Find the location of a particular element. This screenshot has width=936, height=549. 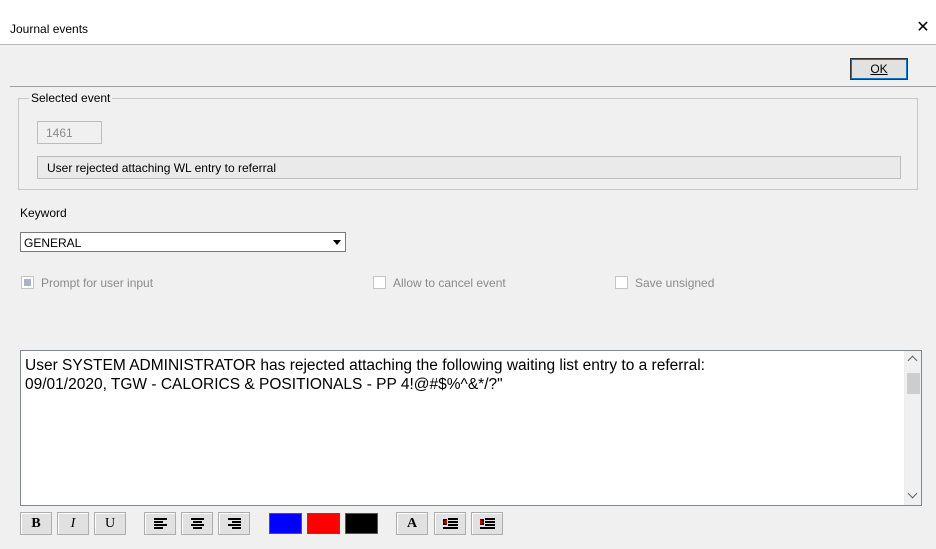

align-left-button is located at coordinates (160, 523).